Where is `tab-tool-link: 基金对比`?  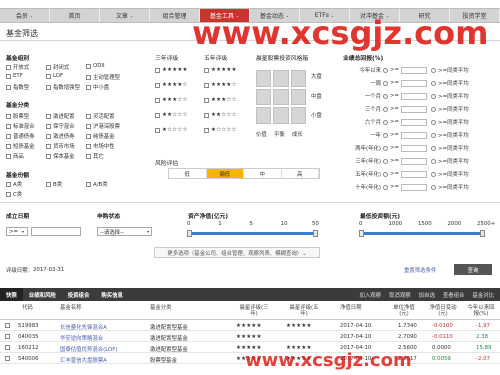 tab-tool-link: 基金对比 is located at coordinates (483, 295).